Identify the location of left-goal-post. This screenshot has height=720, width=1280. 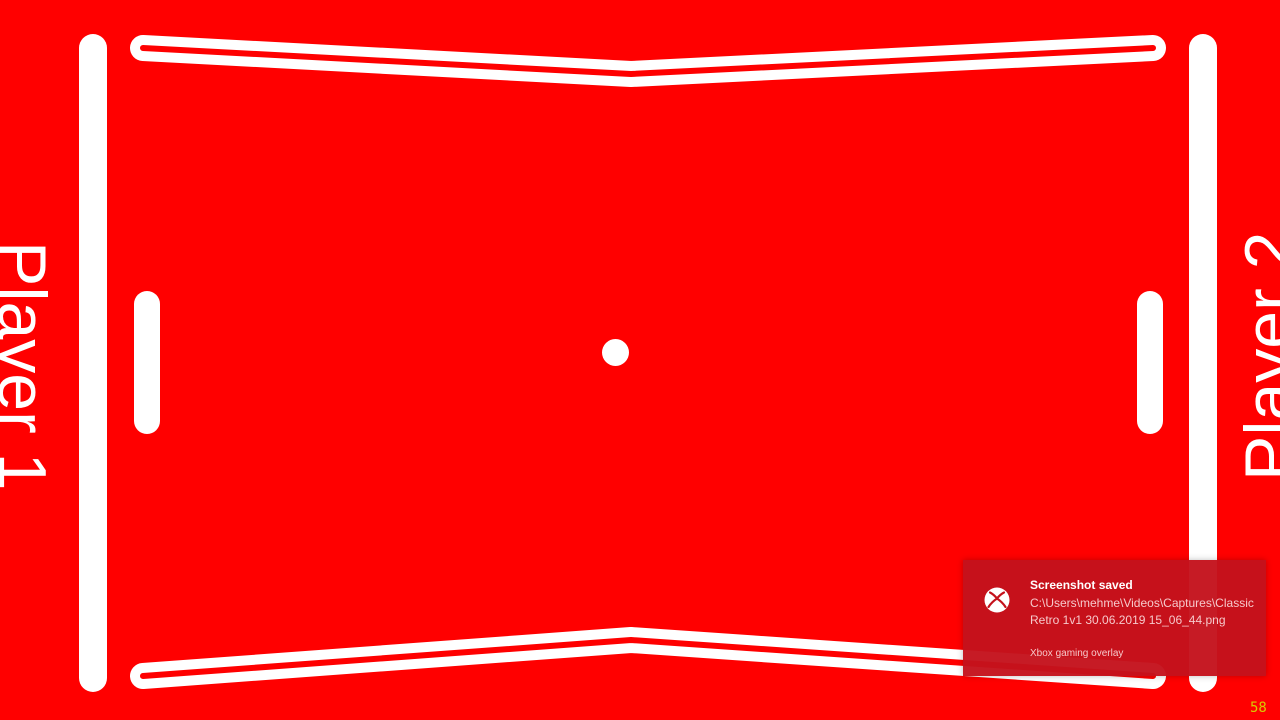
(93, 363).